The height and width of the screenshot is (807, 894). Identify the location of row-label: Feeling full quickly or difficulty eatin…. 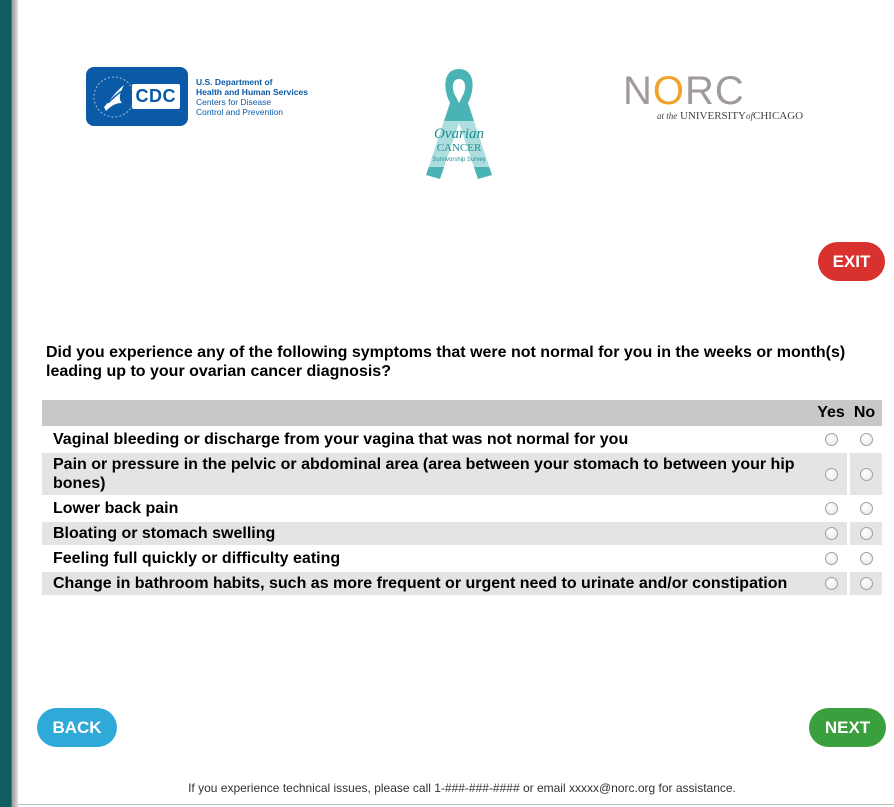
(428, 558).